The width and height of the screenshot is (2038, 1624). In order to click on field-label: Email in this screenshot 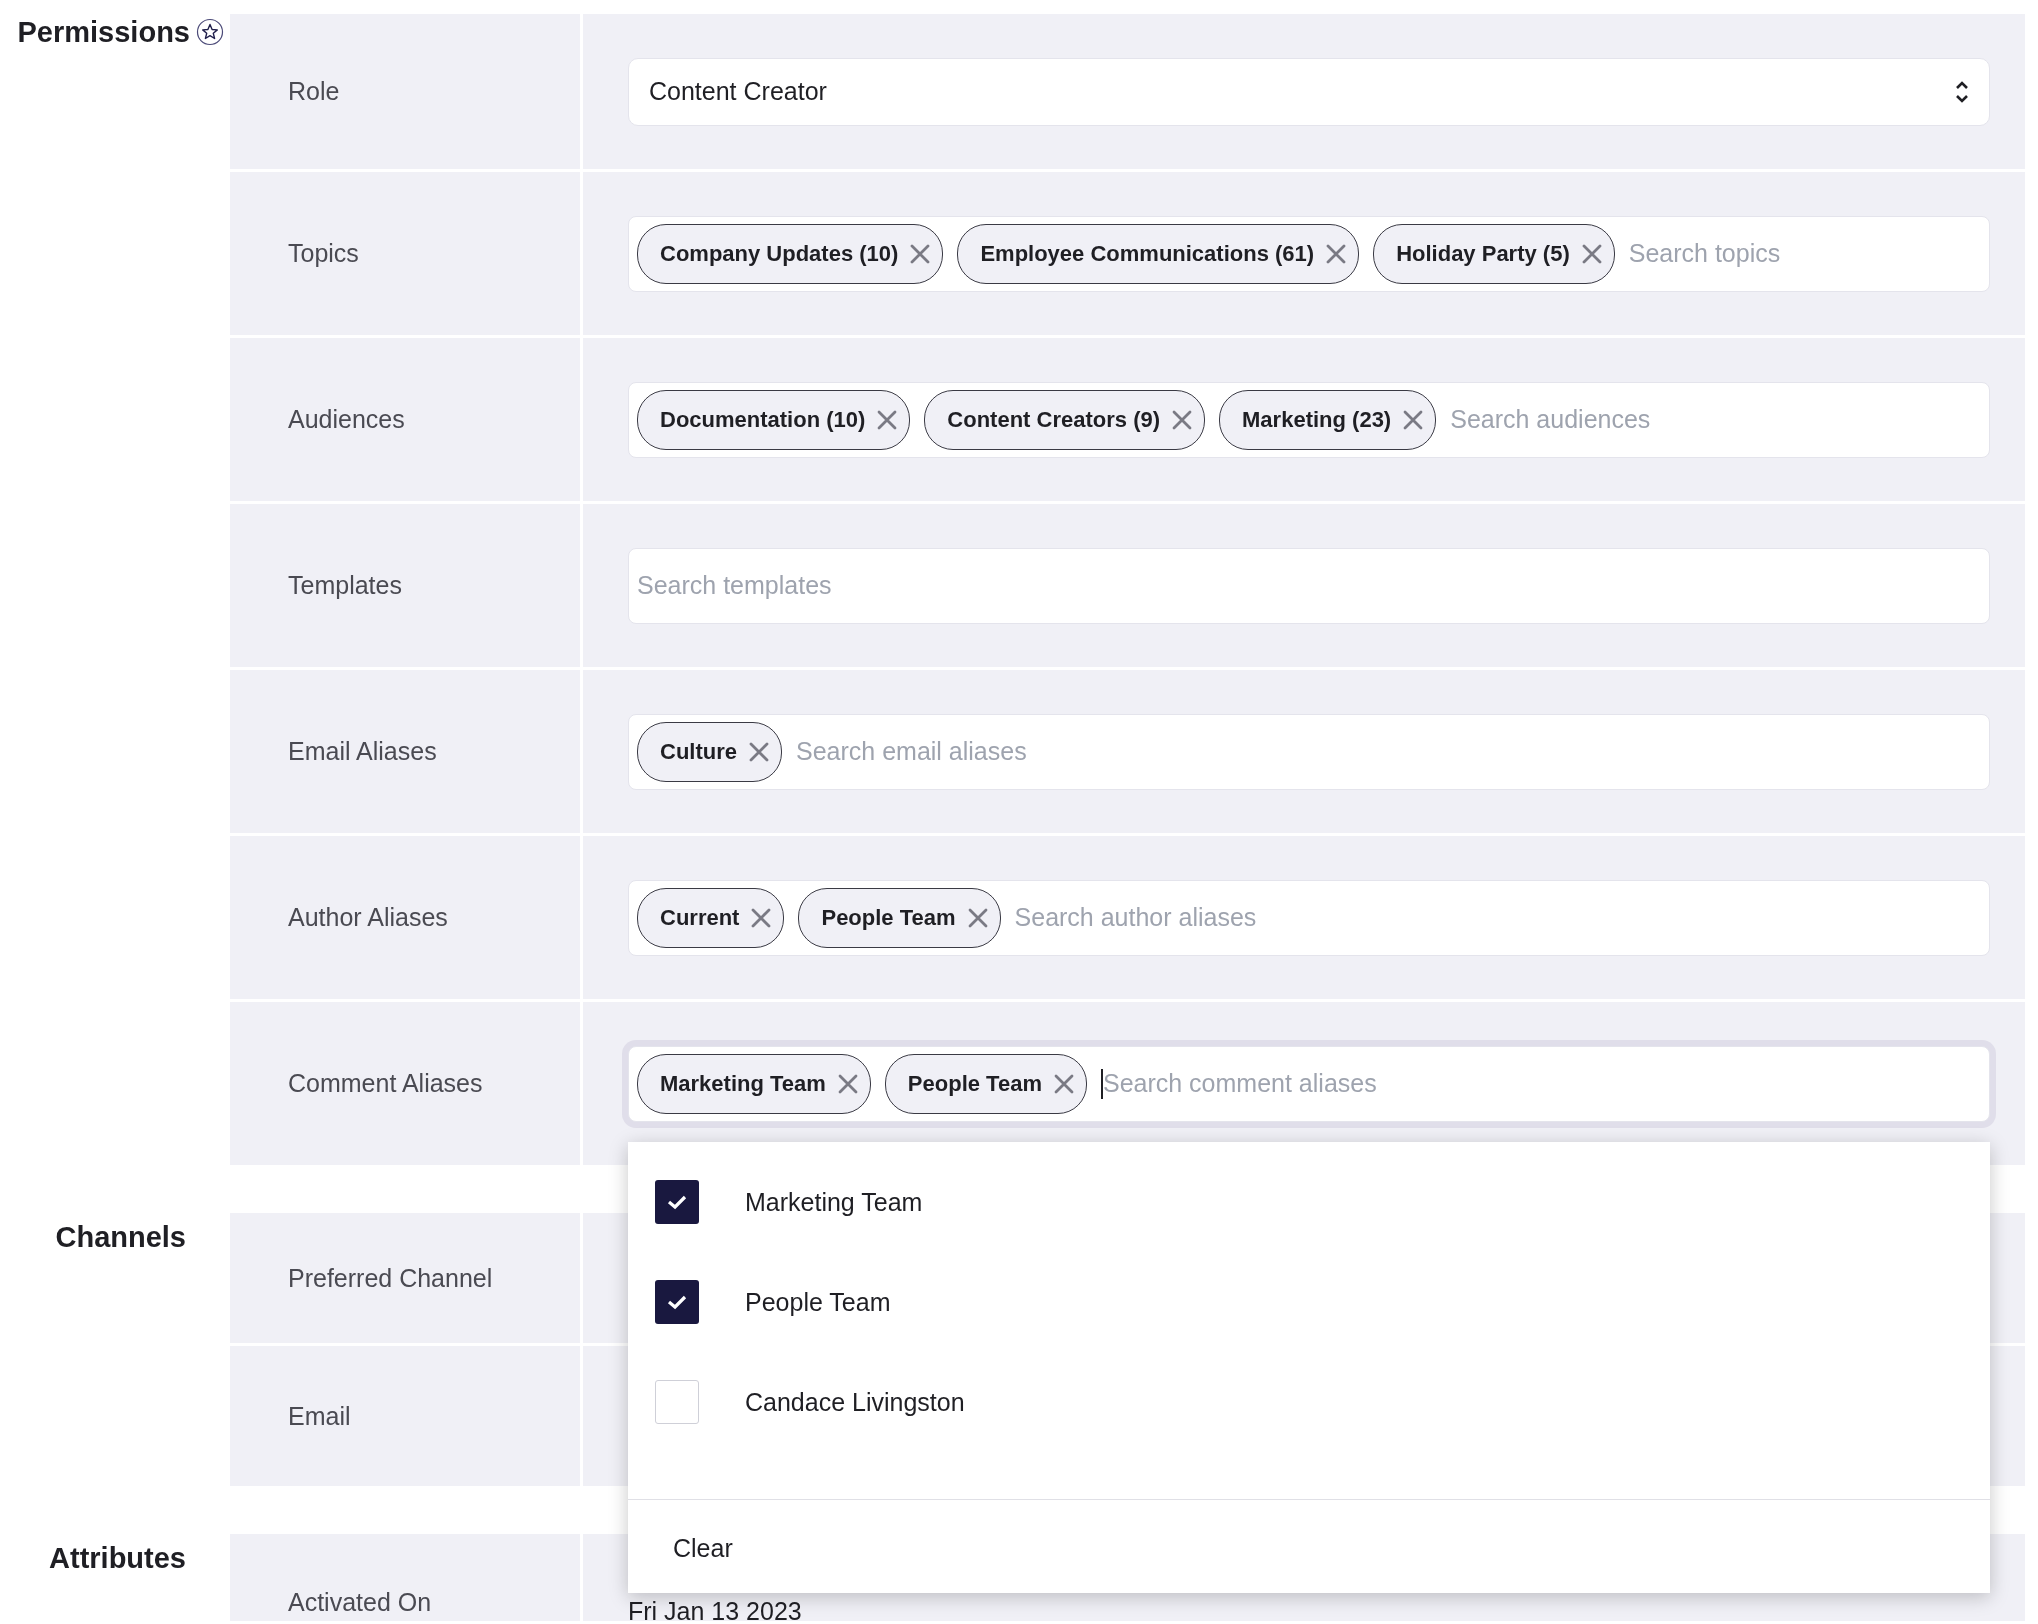, I will do `click(319, 1416)`.